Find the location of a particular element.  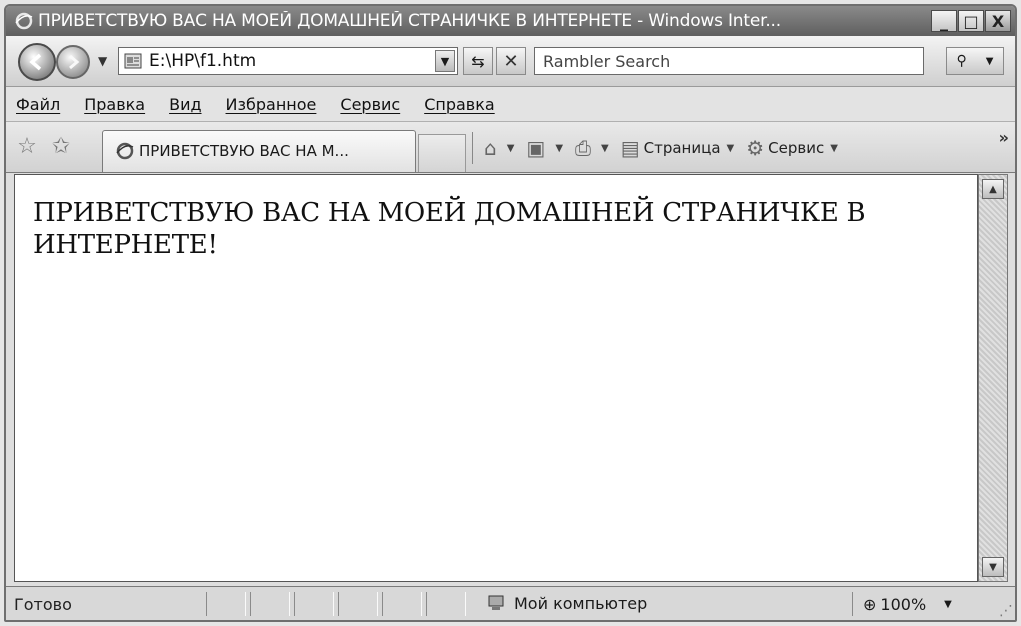

feeds-button: ▣ ▼ is located at coordinates (544, 148).